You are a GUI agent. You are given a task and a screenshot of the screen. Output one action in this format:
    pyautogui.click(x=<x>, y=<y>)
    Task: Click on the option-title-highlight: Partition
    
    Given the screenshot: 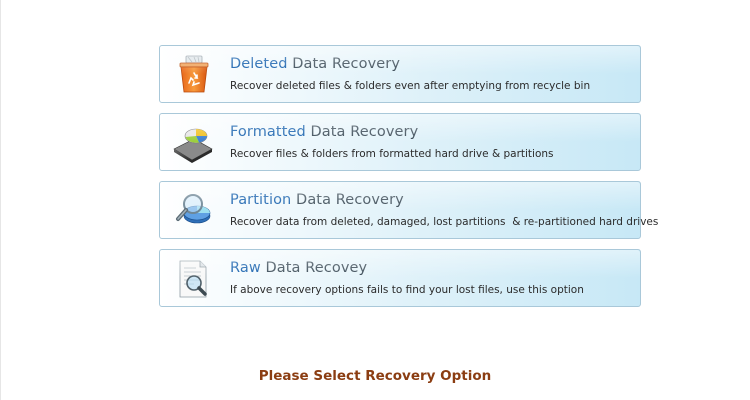 What is the action you would take?
    pyautogui.click(x=261, y=200)
    